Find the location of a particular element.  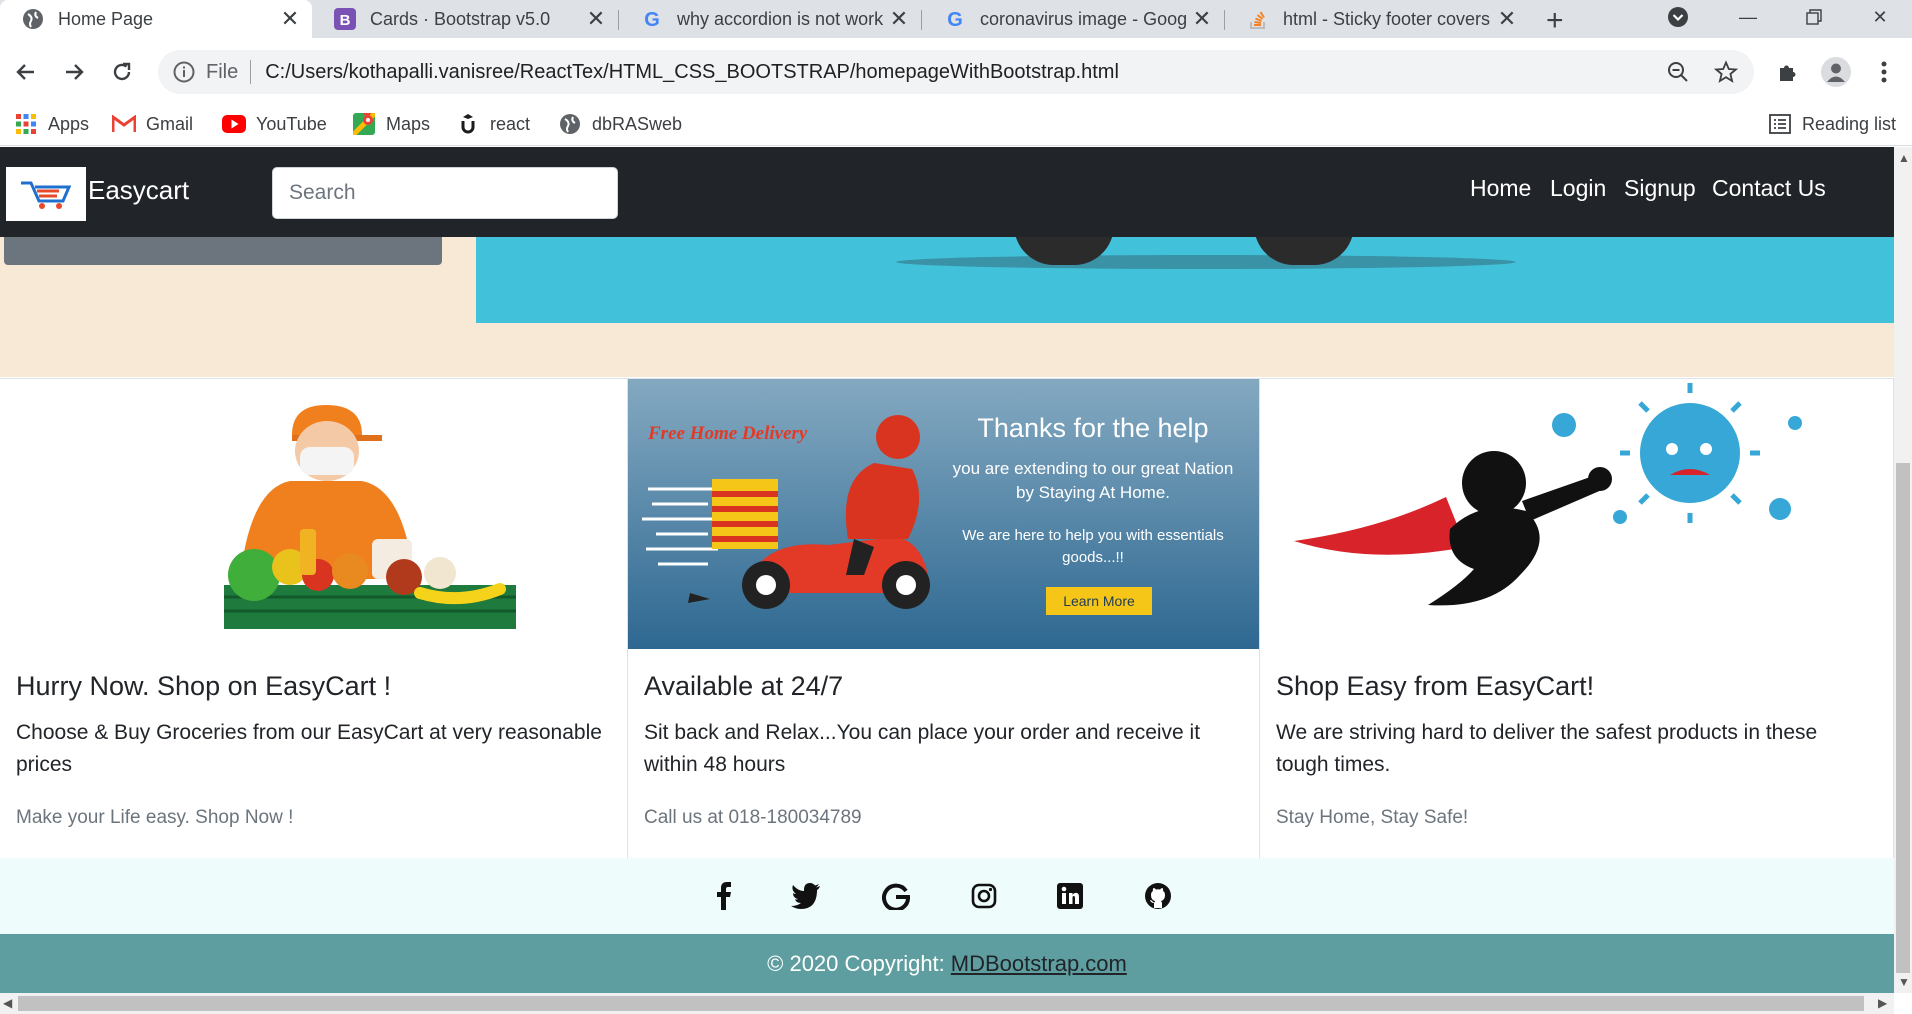

bookmark-react: react is located at coordinates (493, 124).